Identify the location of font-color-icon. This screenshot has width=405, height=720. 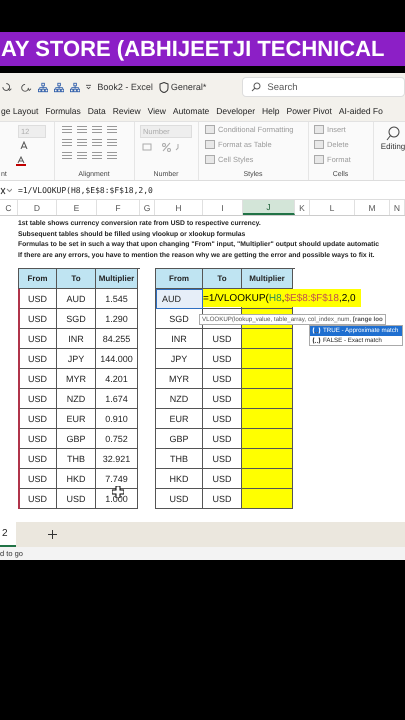
(21, 161).